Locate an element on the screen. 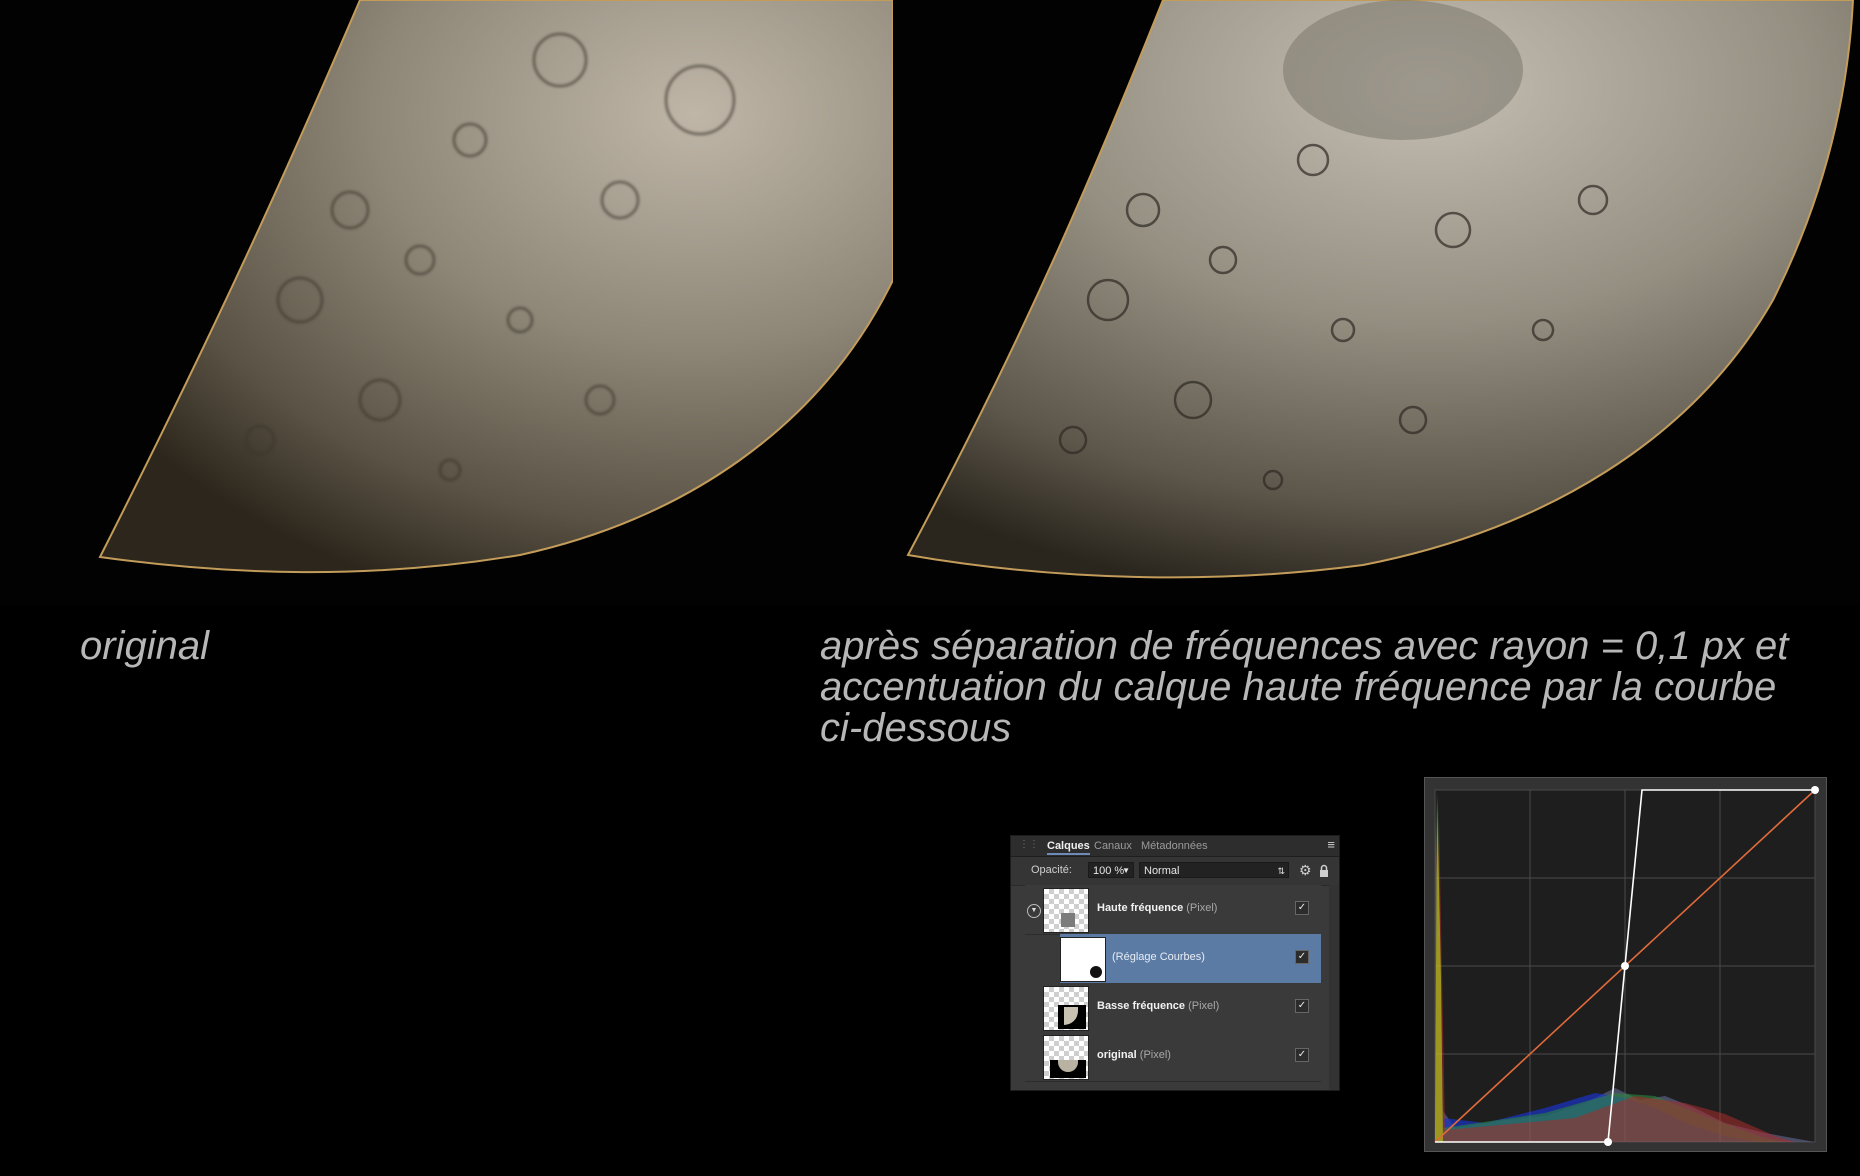  layer-row-reglage-courbes: (Réglage Courbes) ✓ is located at coordinates (1190, 959).